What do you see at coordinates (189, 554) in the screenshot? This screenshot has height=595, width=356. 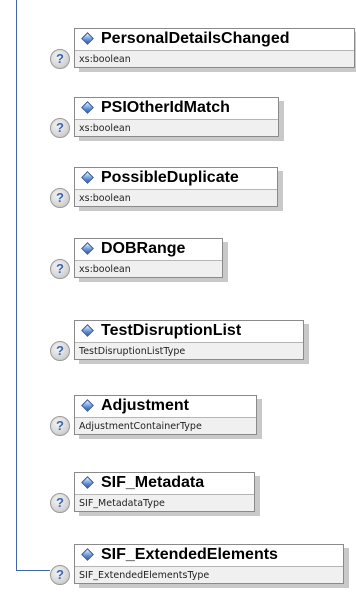 I see `element-name: SIF_ExtendedElements` at bounding box center [189, 554].